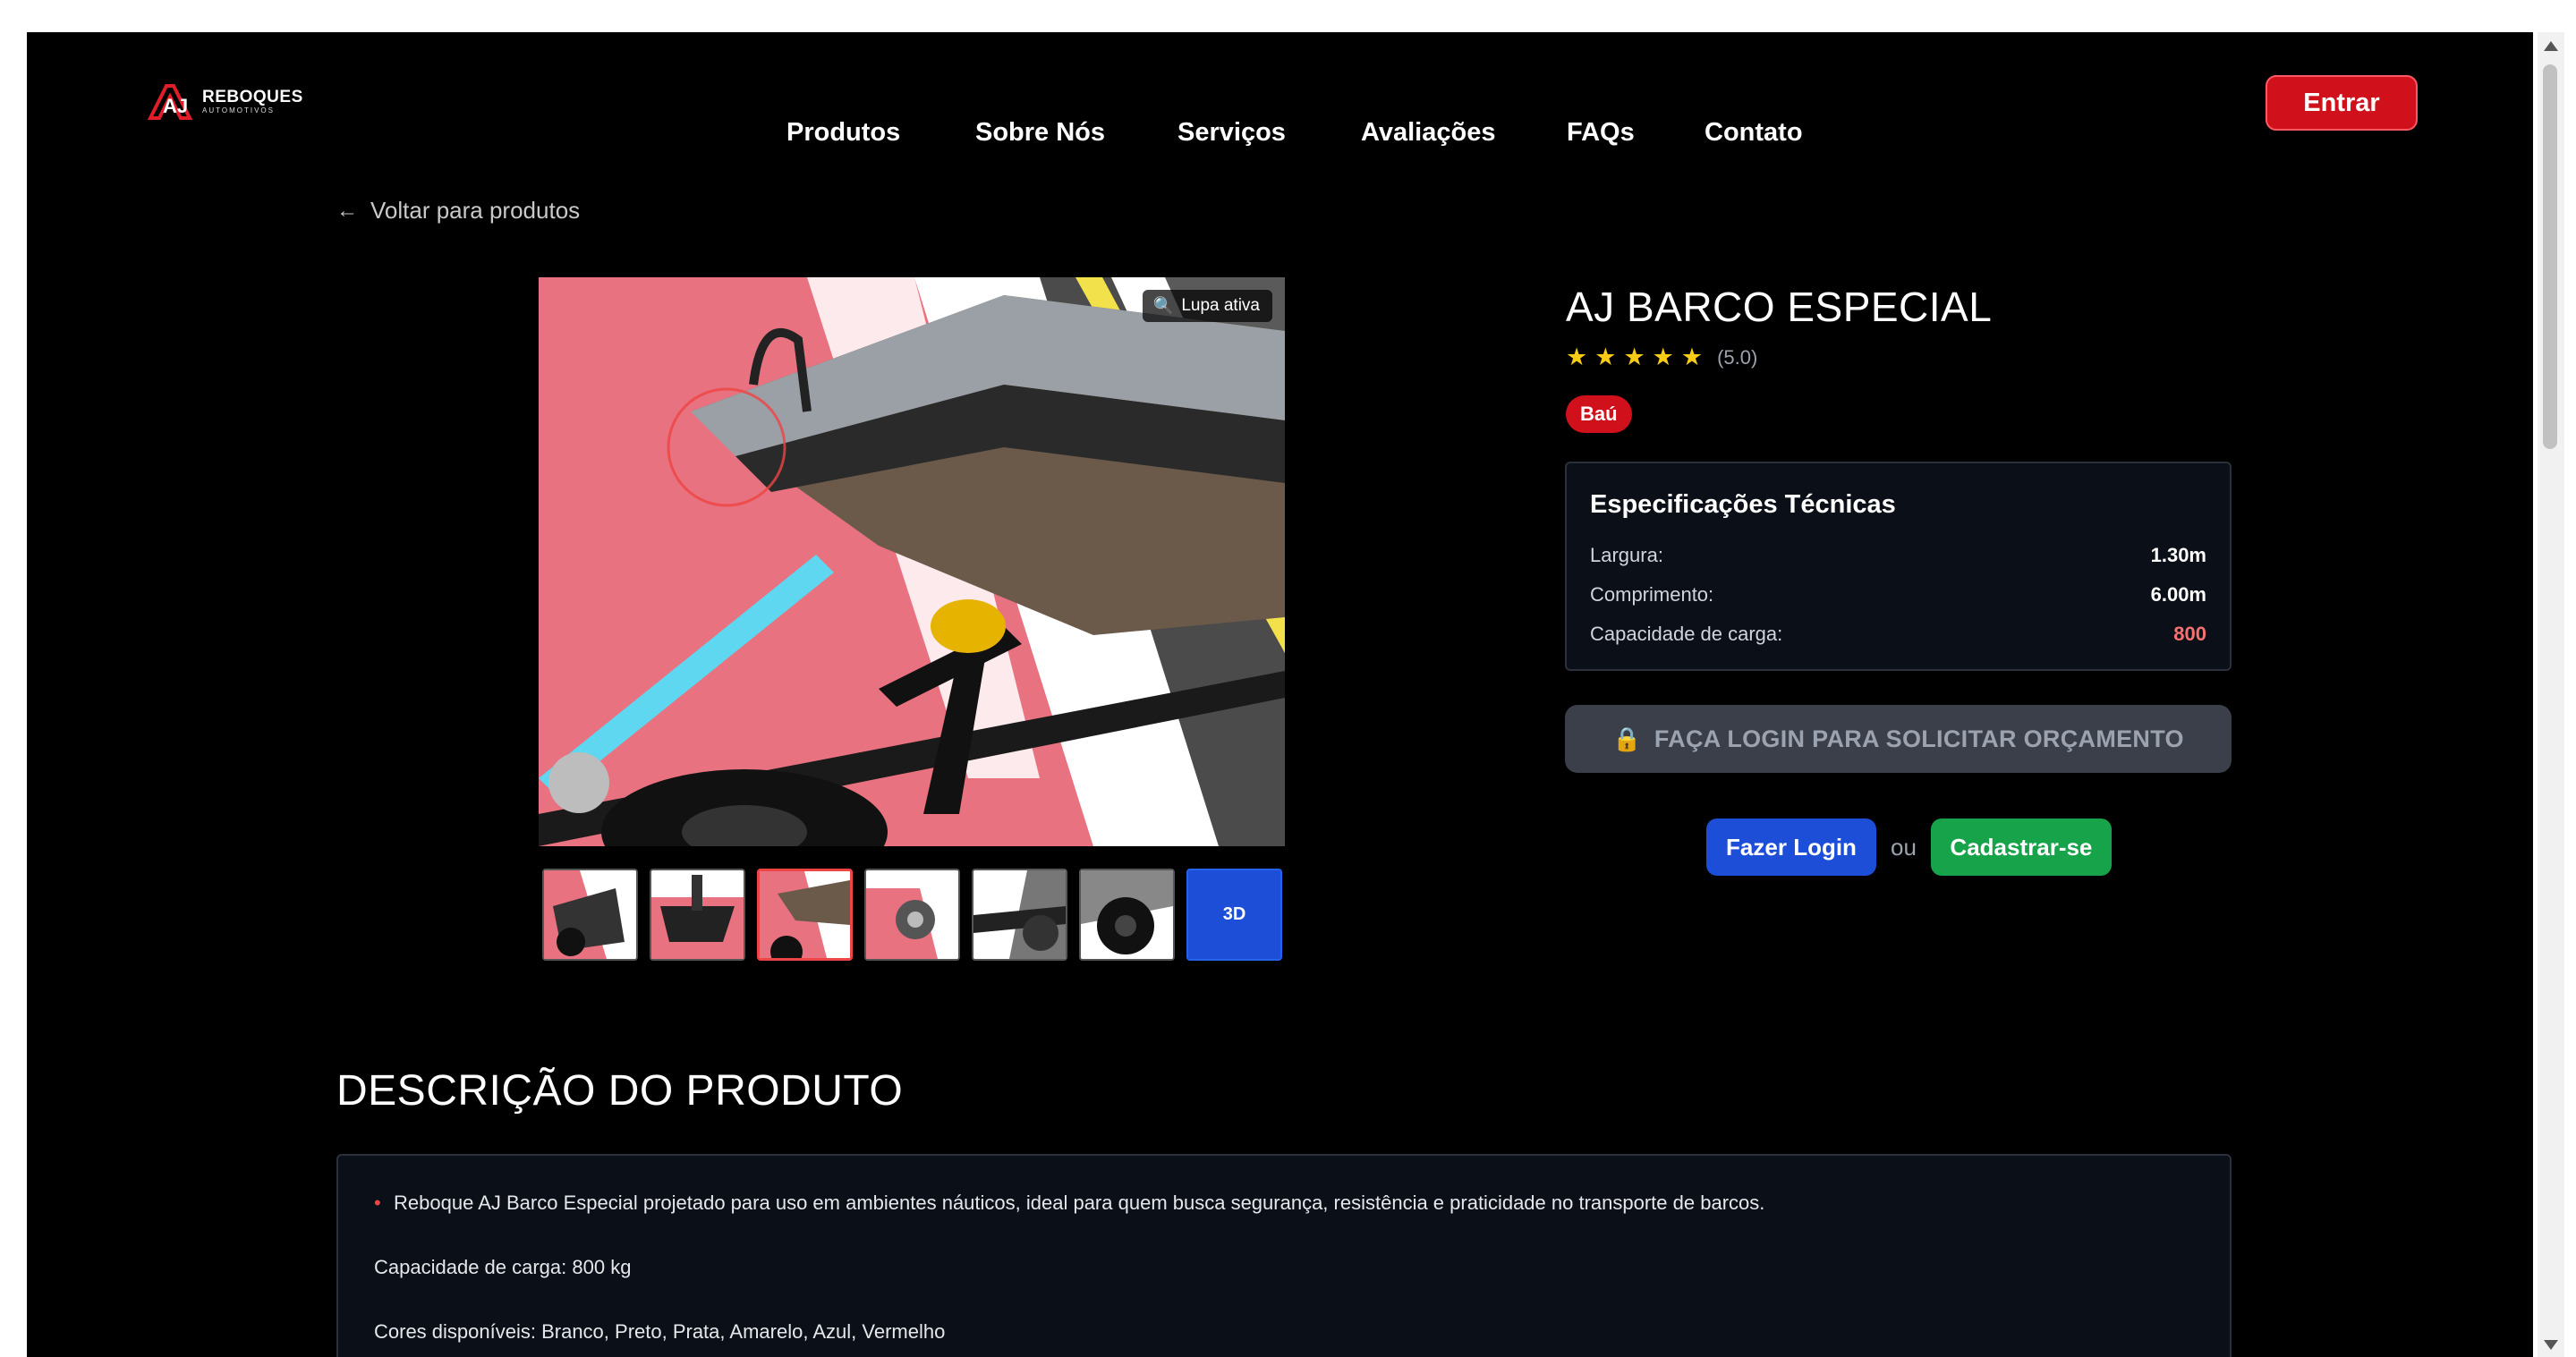  Describe the element at coordinates (1686, 634) in the screenshot. I see `spec-label: Capacidade de carga:` at that location.